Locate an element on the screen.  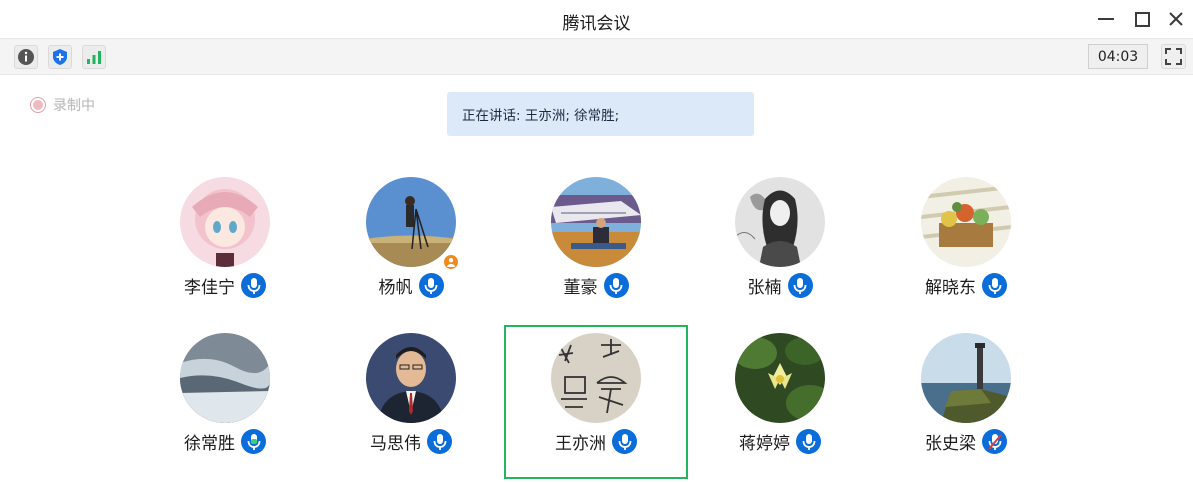
recording-indicator: 录制中 is located at coordinates (62, 105).